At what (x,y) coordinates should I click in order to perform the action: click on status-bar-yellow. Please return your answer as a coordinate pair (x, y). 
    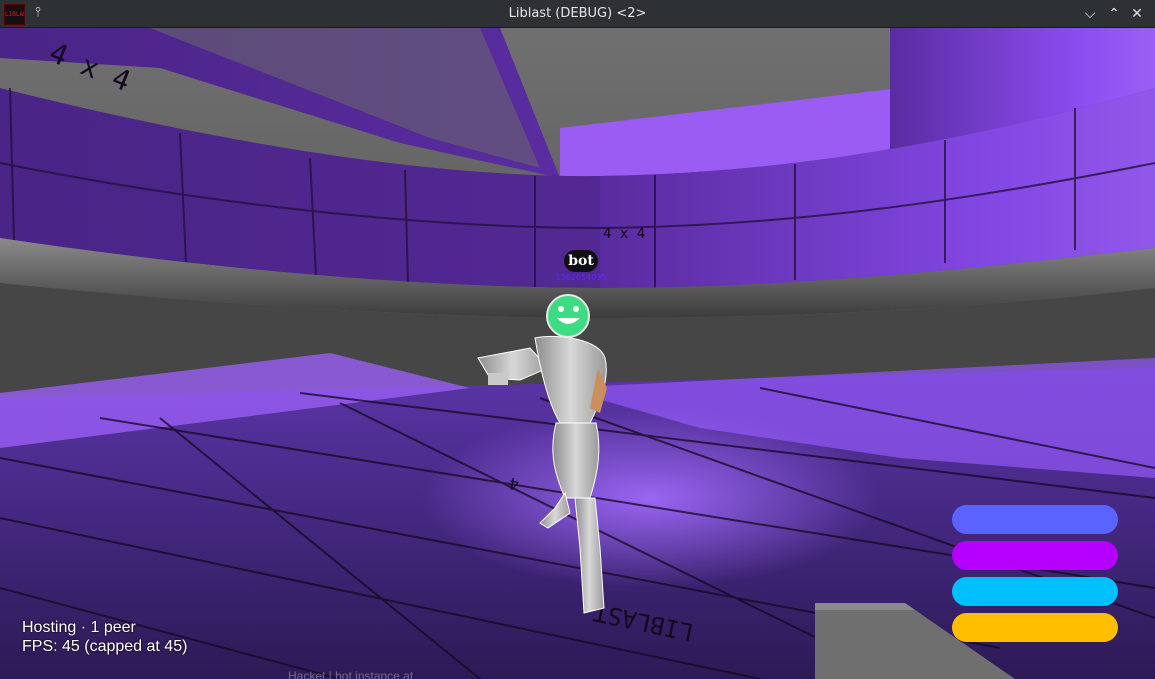
    Looking at the image, I should click on (1035, 627).